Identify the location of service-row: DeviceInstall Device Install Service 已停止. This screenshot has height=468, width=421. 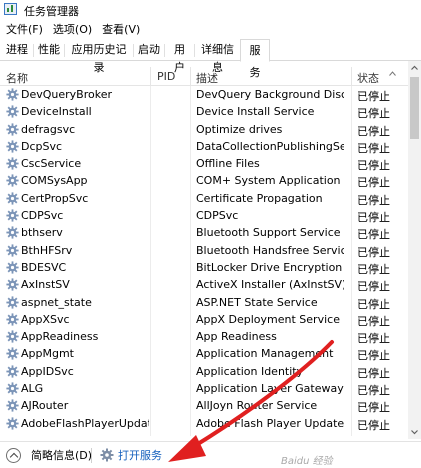
(205, 111).